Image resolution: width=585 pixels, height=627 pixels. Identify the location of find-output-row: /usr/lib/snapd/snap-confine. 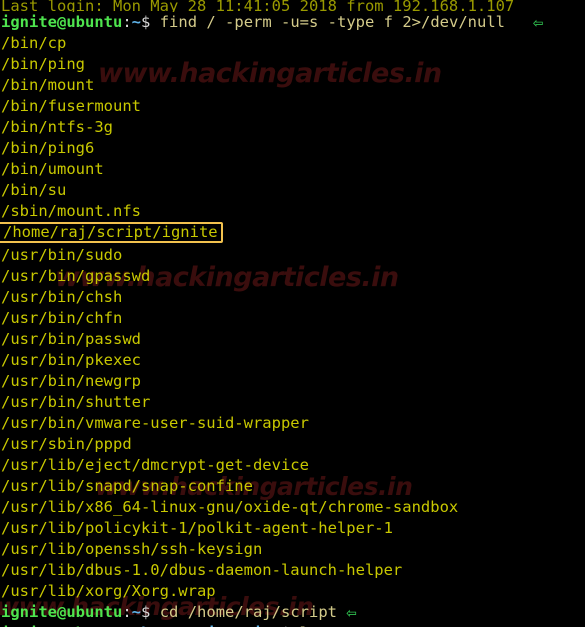
(292, 486).